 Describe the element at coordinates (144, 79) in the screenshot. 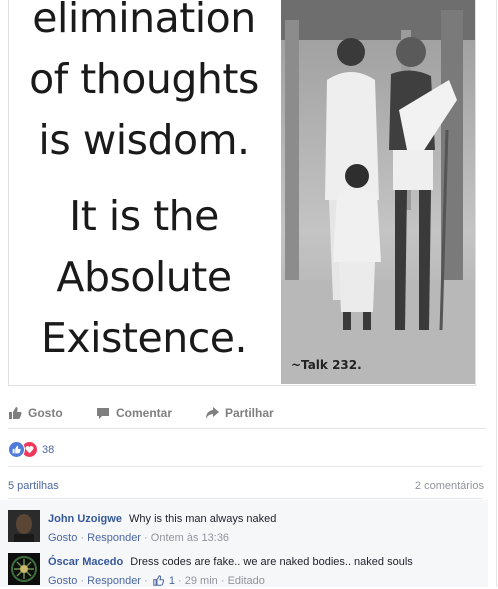

I see `quote-line: of thoughts` at that location.